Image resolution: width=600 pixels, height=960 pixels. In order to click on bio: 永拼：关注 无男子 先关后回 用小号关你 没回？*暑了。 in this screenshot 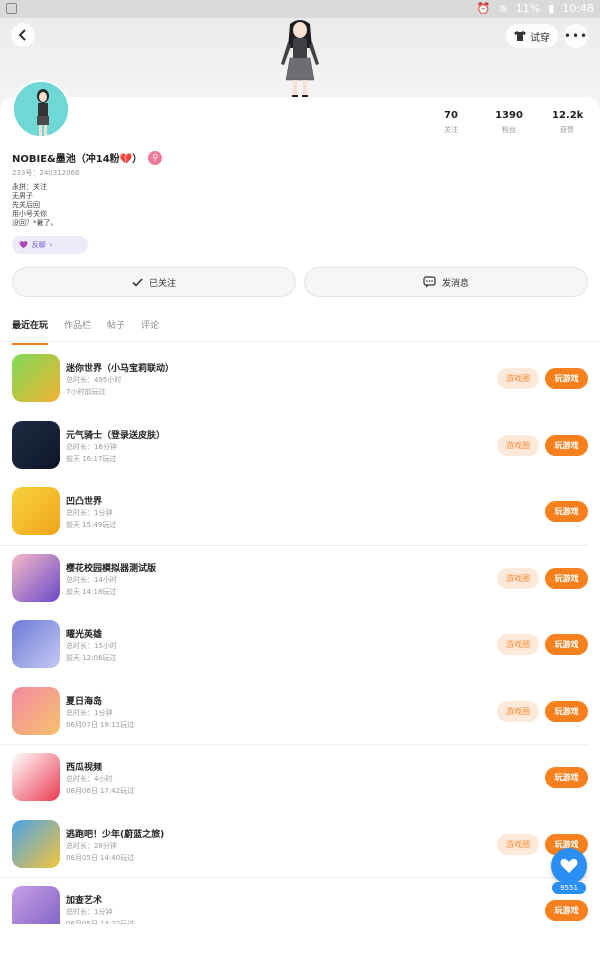, I will do `click(35, 205)`.